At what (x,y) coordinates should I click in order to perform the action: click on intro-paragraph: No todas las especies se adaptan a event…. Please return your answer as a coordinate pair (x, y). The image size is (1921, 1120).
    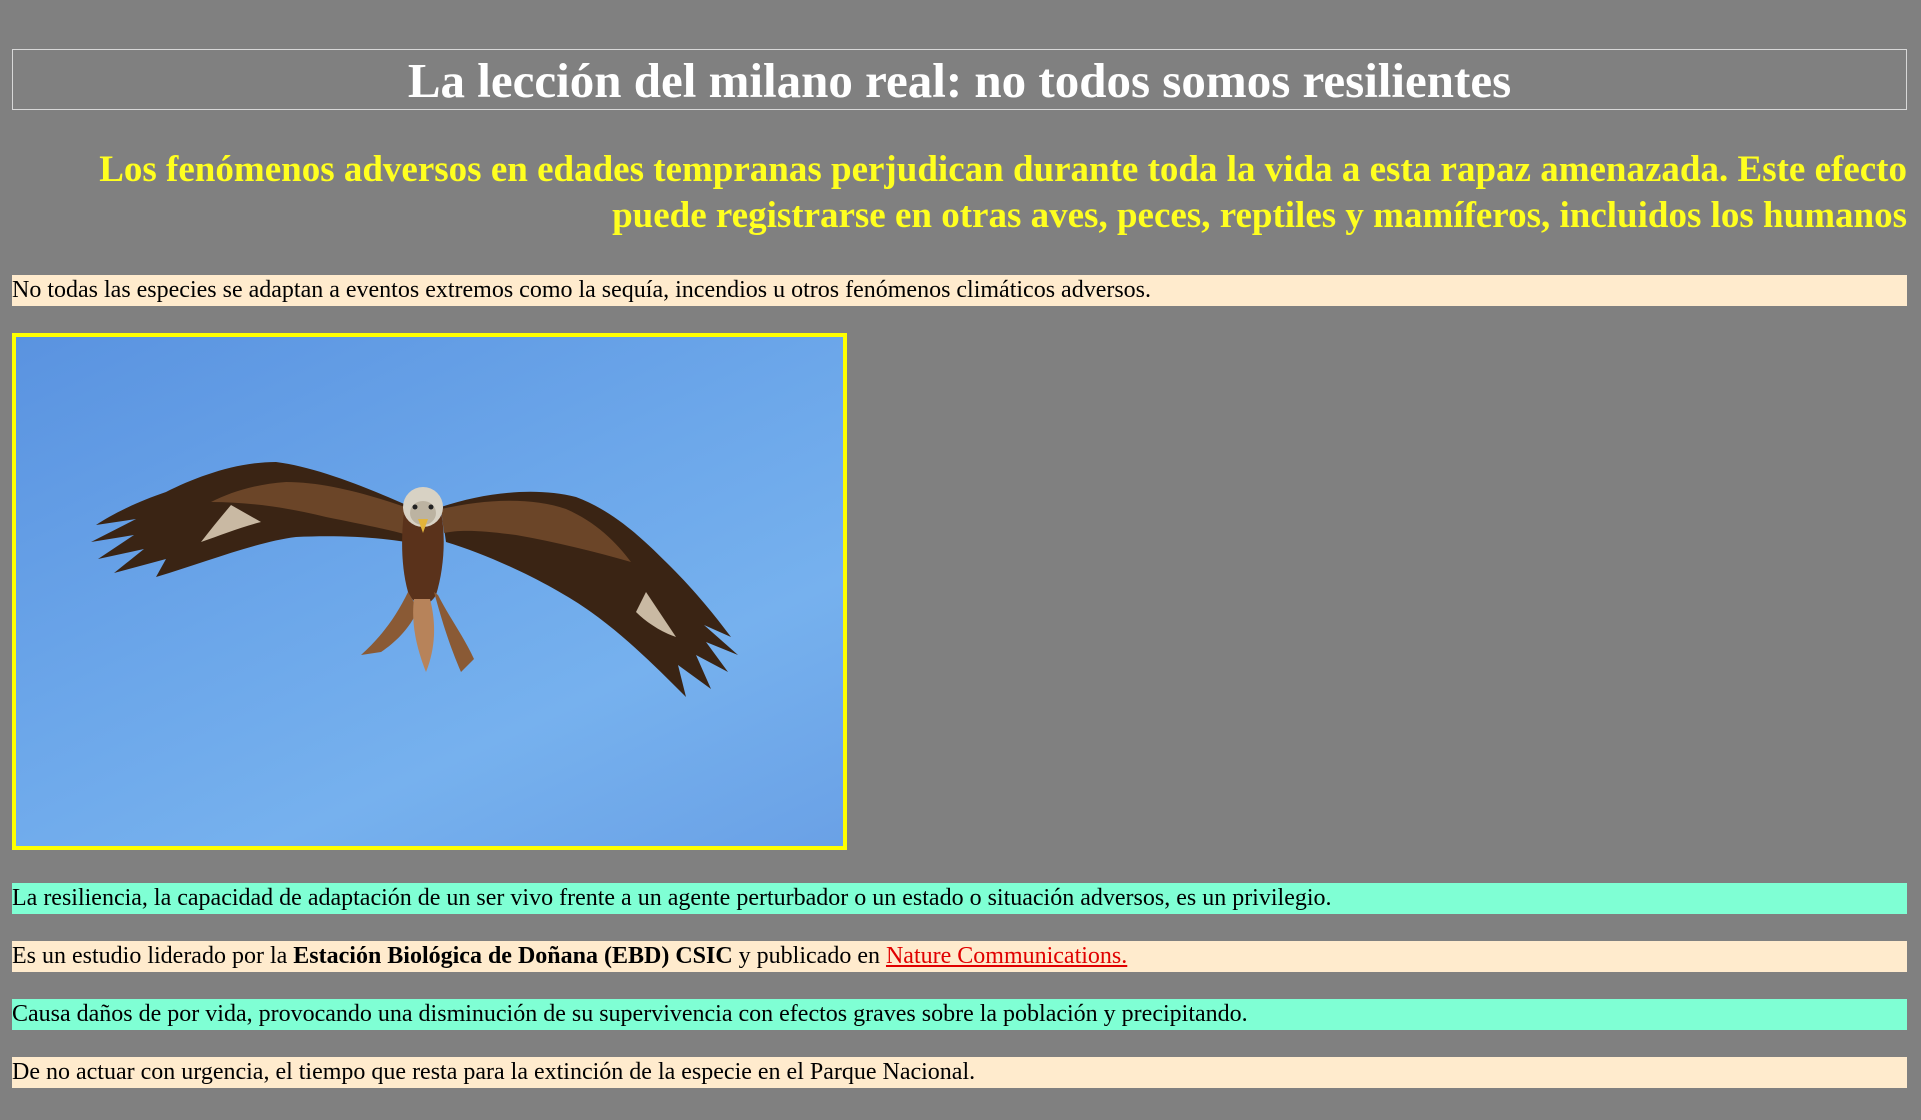
    Looking at the image, I should click on (959, 290).